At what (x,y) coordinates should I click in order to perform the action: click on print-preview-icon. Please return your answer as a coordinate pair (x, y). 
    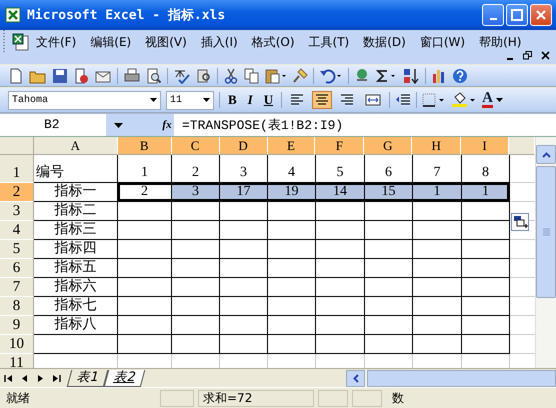
    Looking at the image, I should click on (154, 76).